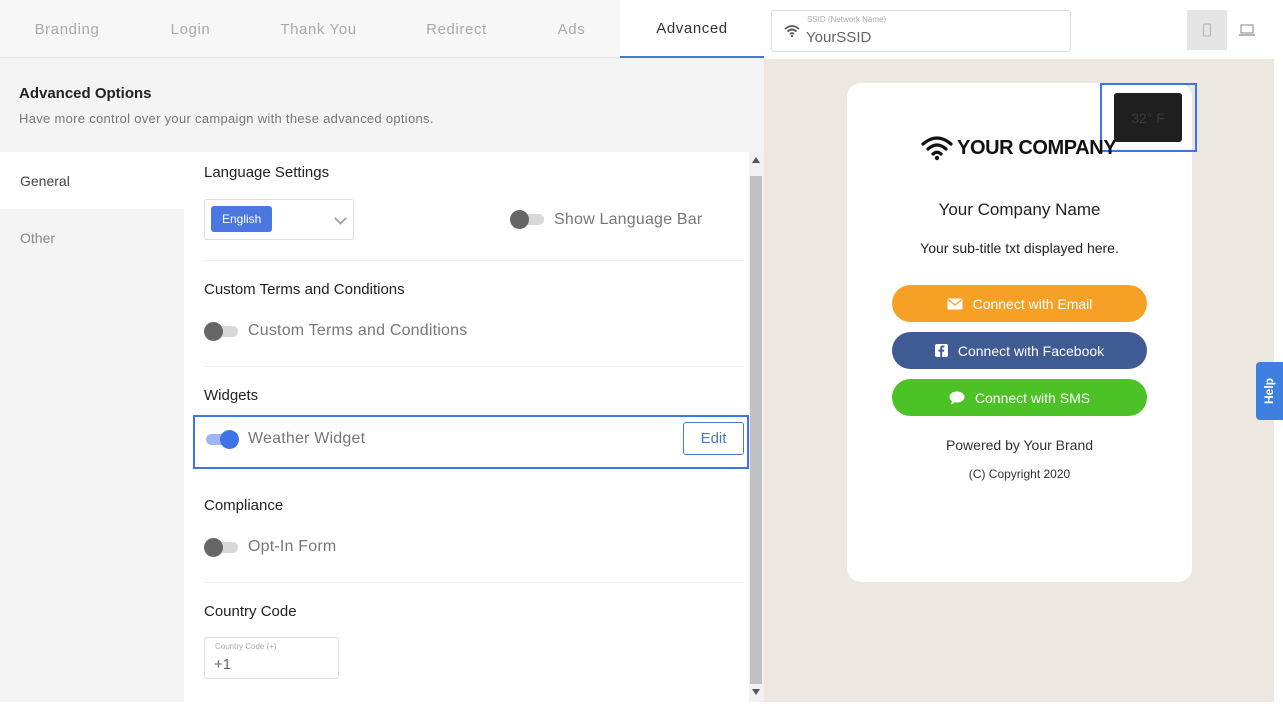  I want to click on terms-toggle, so click(221, 331).